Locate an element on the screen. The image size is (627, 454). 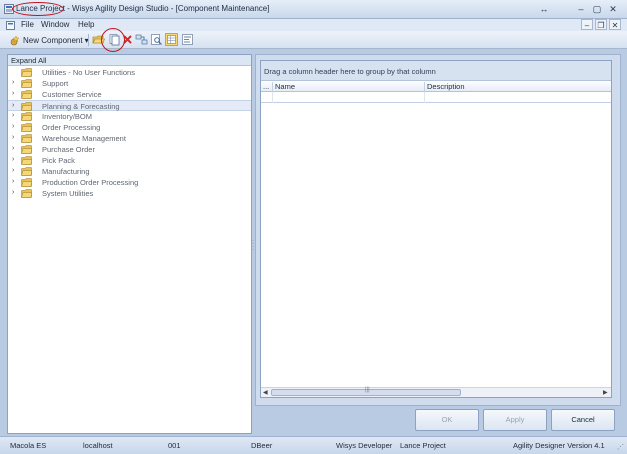
expand-all-label: Expand All is located at coordinates (29, 60).